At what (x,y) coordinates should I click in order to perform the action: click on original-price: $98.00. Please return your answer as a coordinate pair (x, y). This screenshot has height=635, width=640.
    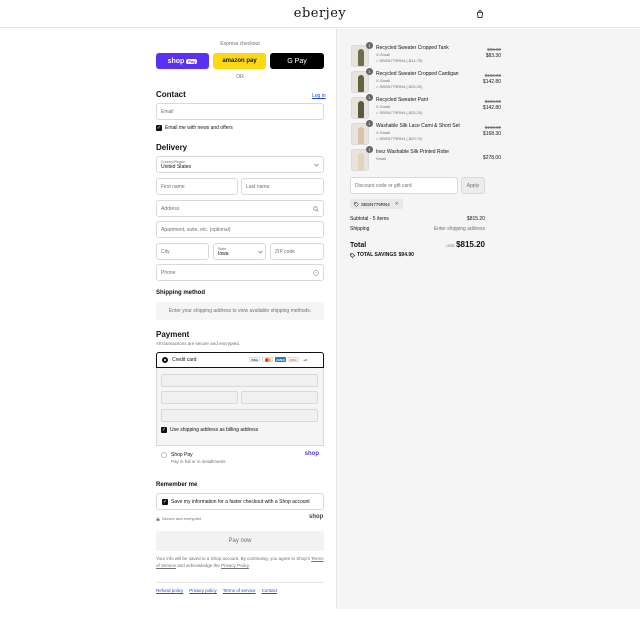
    Looking at the image, I should click on (494, 49).